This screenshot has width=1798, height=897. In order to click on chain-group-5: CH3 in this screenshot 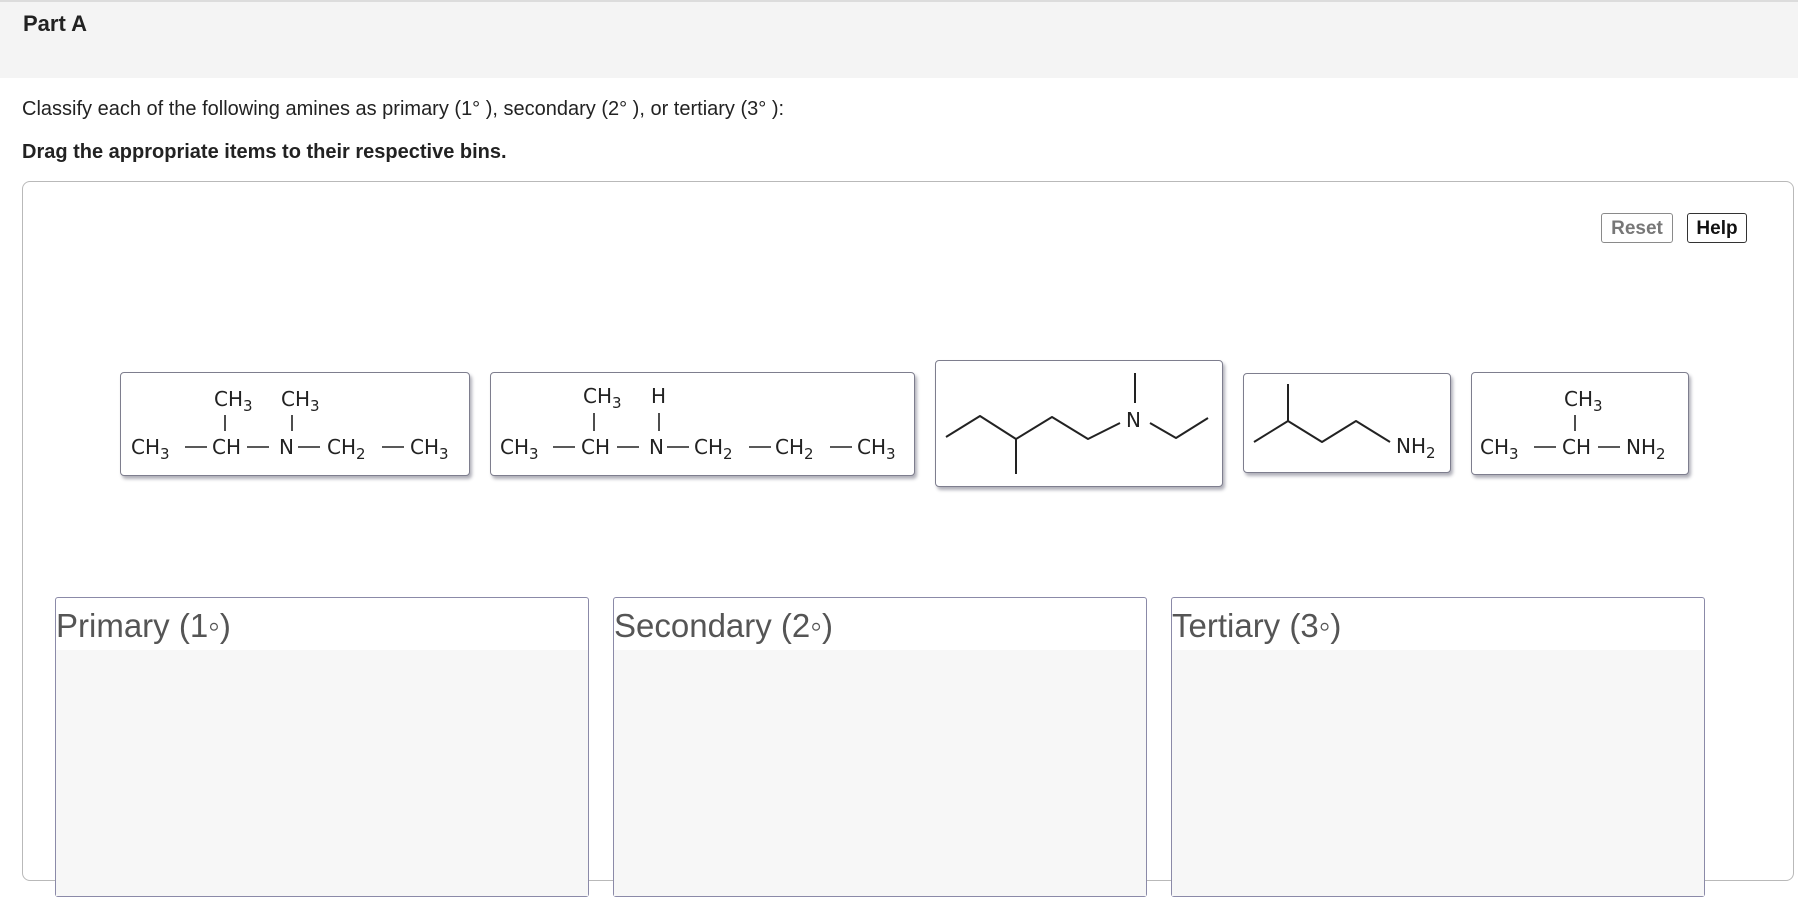, I will do `click(429, 449)`.